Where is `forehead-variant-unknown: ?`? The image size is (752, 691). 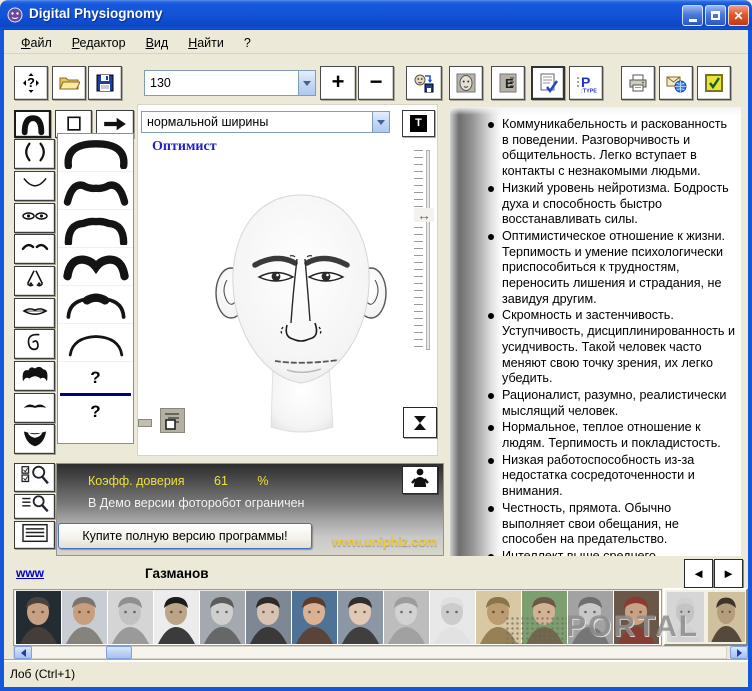
forehead-variant-unknown: ? is located at coordinates (95, 377).